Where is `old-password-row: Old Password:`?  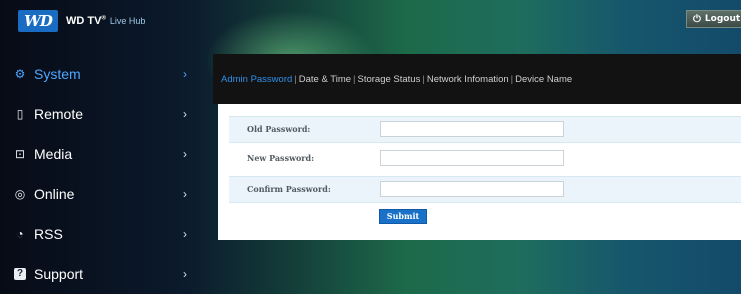 old-password-row: Old Password: is located at coordinates (485, 129).